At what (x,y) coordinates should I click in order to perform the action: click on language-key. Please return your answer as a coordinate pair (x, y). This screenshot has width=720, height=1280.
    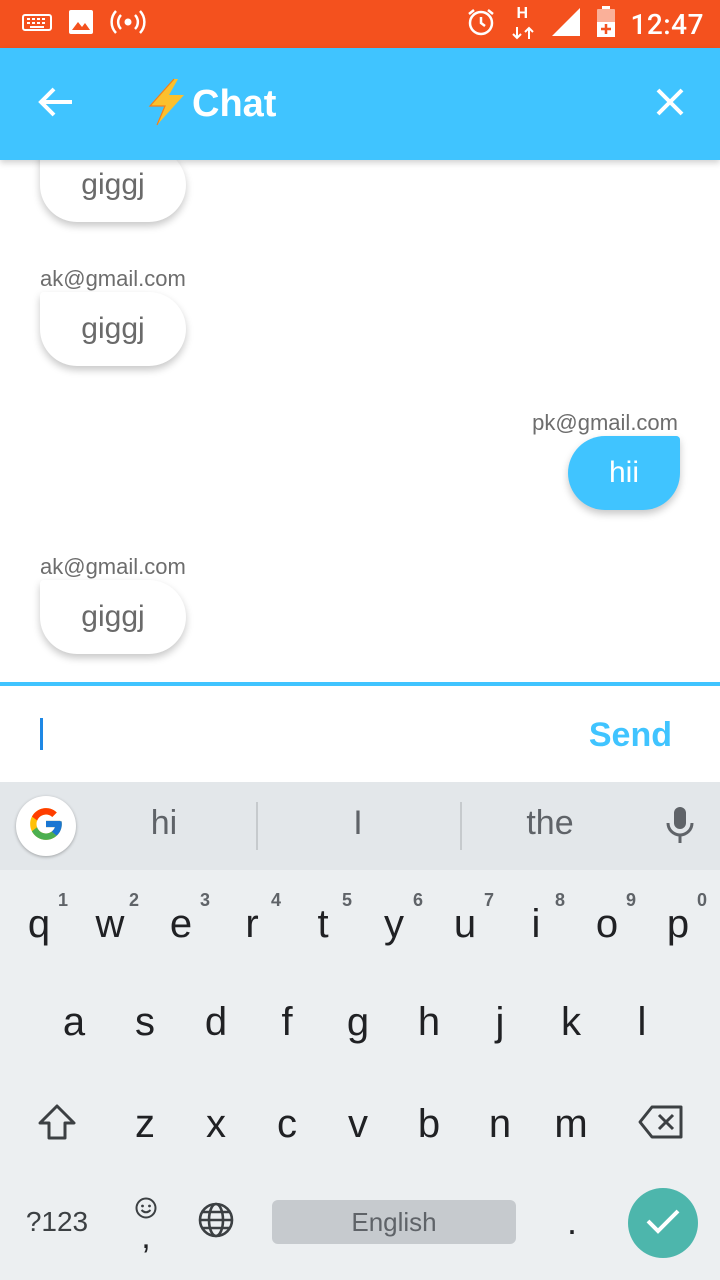
    Looking at the image, I should click on (216, 1222).